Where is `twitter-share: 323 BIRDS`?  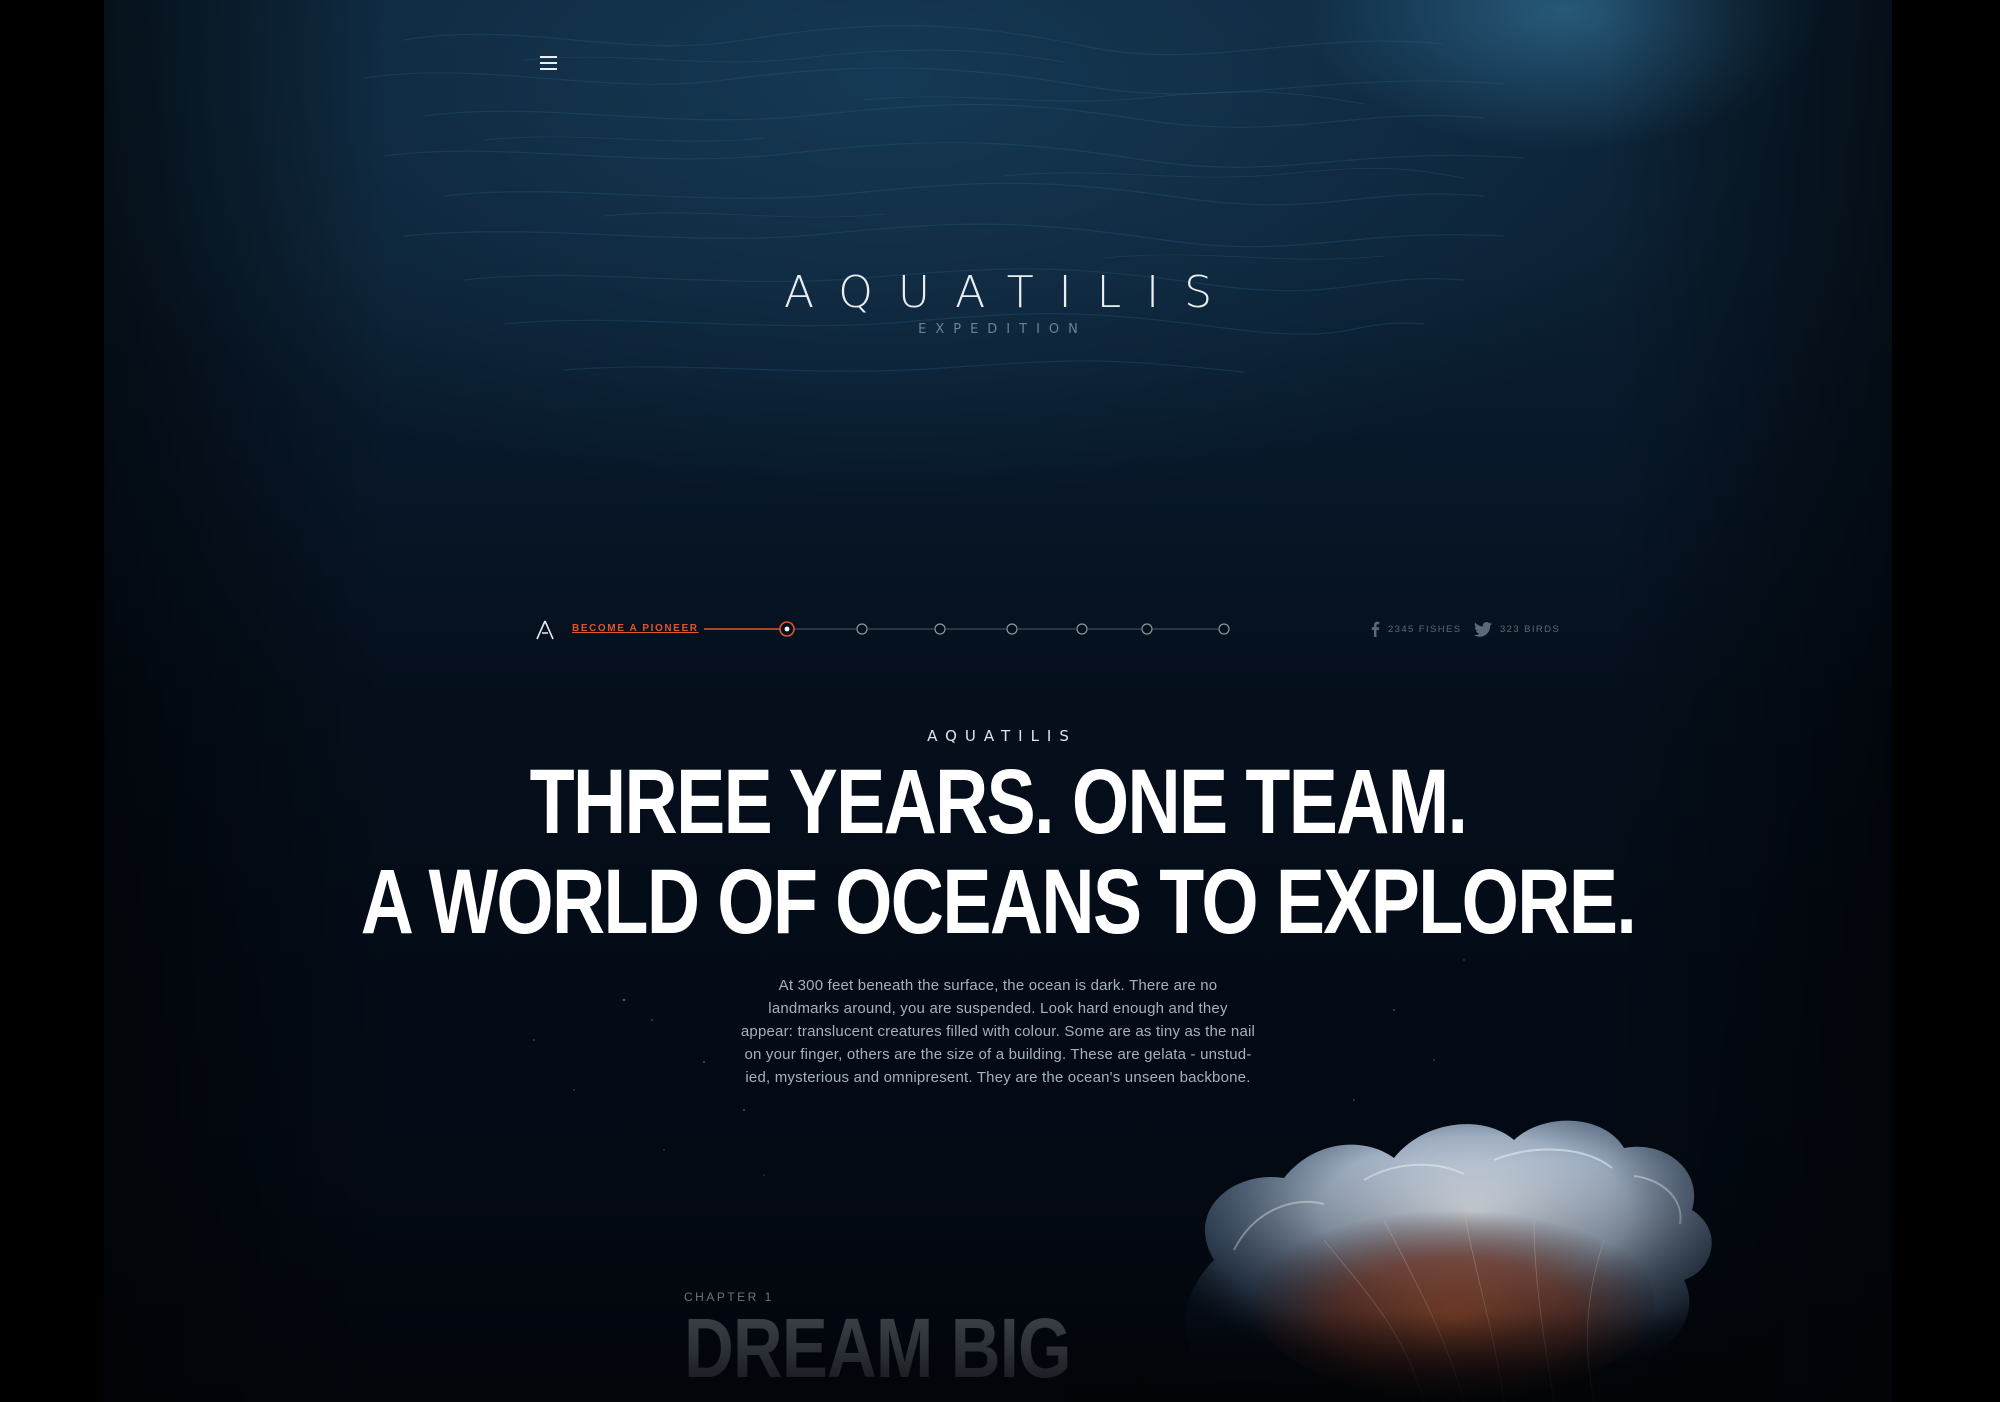 twitter-share: 323 BIRDS is located at coordinates (1517, 629).